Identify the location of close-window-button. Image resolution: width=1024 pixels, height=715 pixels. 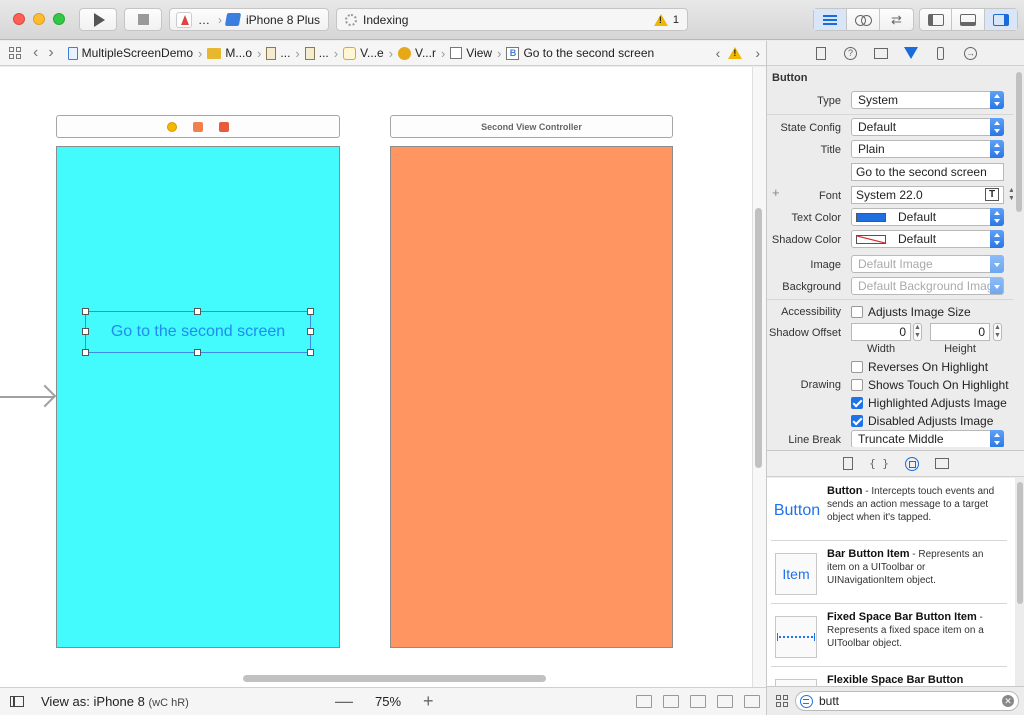
(19, 19).